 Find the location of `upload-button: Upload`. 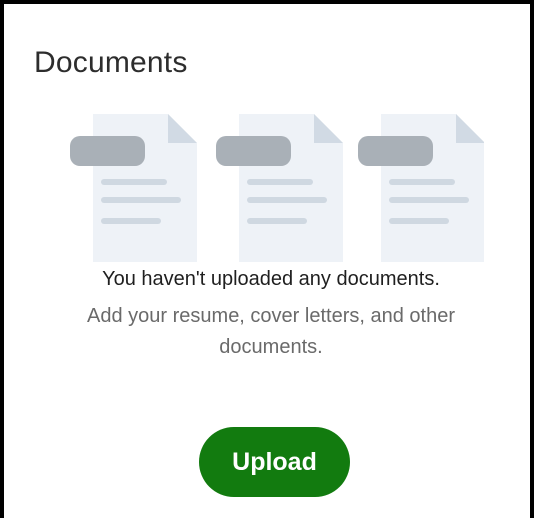

upload-button: Upload is located at coordinates (274, 462).